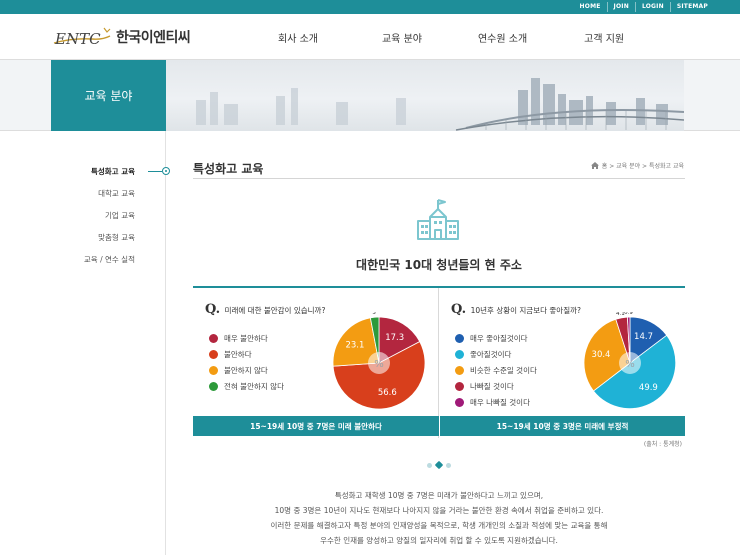  Describe the element at coordinates (503, 370) in the screenshot. I see `legend-label: 비슷한 수준일 것이다` at that location.